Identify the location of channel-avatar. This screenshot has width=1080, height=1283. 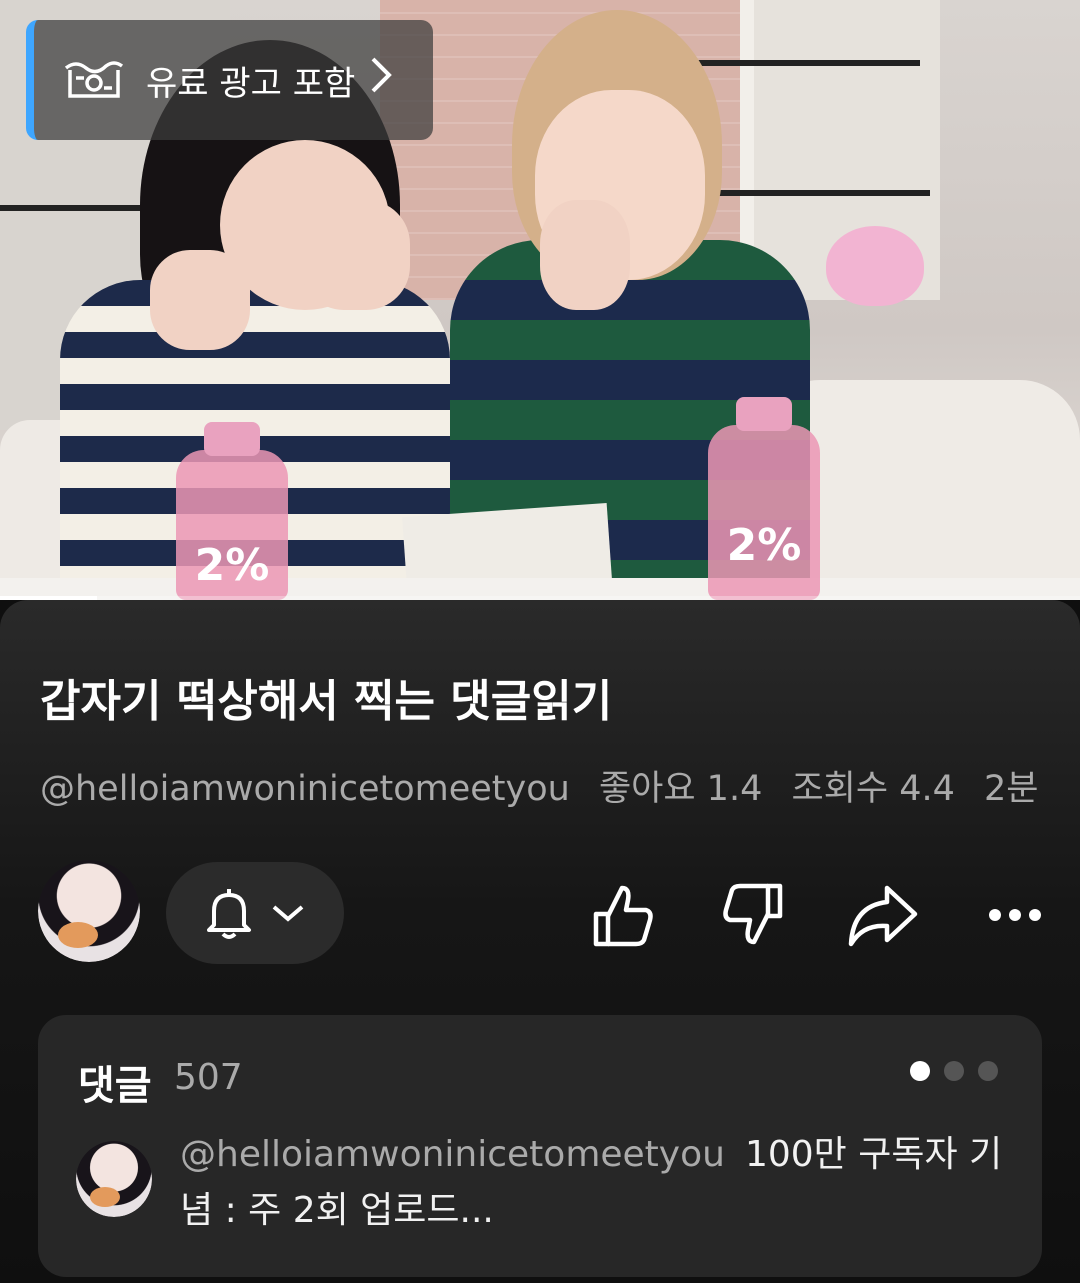
(89, 911).